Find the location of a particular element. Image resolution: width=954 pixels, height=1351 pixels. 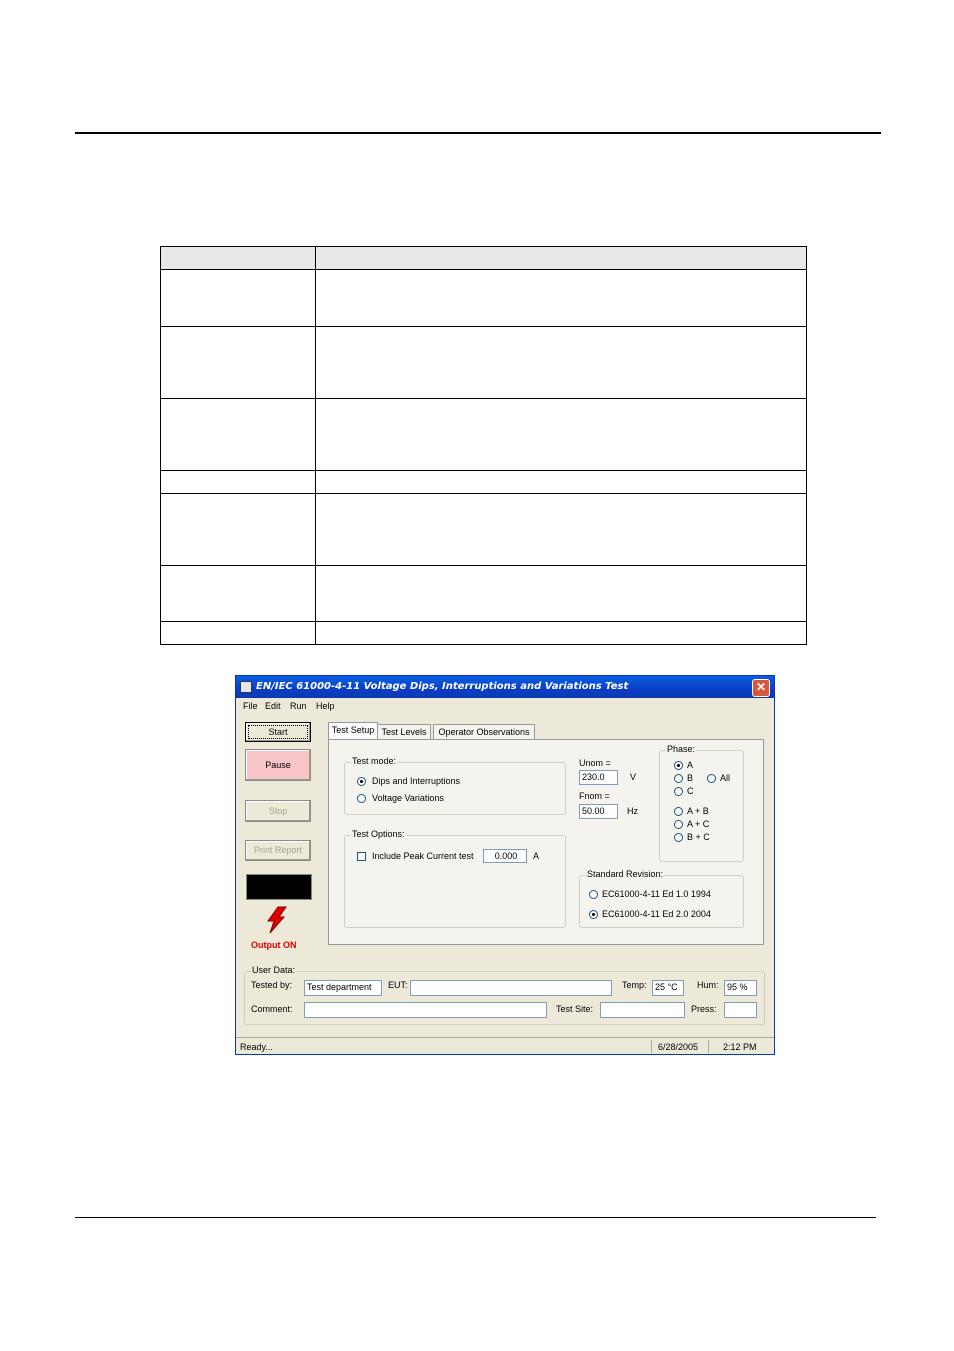

eut-input is located at coordinates (511, 988).